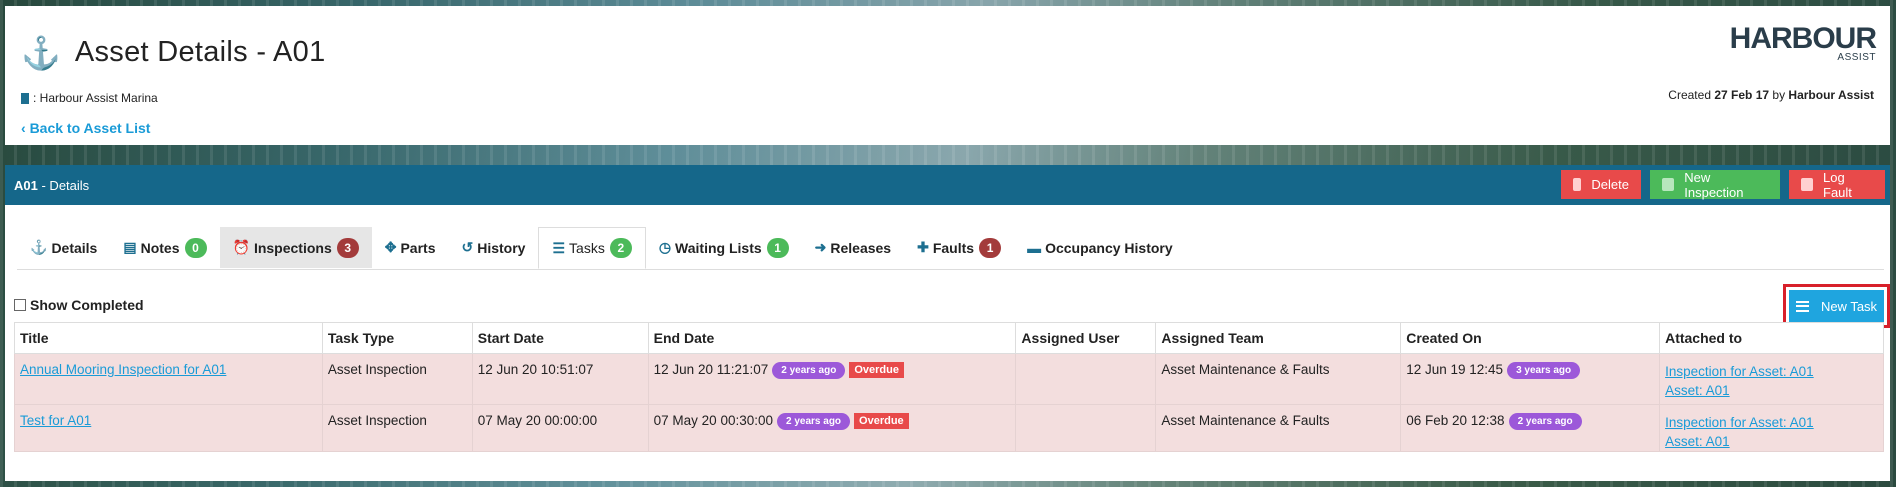  I want to click on logo-text: HARBOUR, so click(1803, 38).